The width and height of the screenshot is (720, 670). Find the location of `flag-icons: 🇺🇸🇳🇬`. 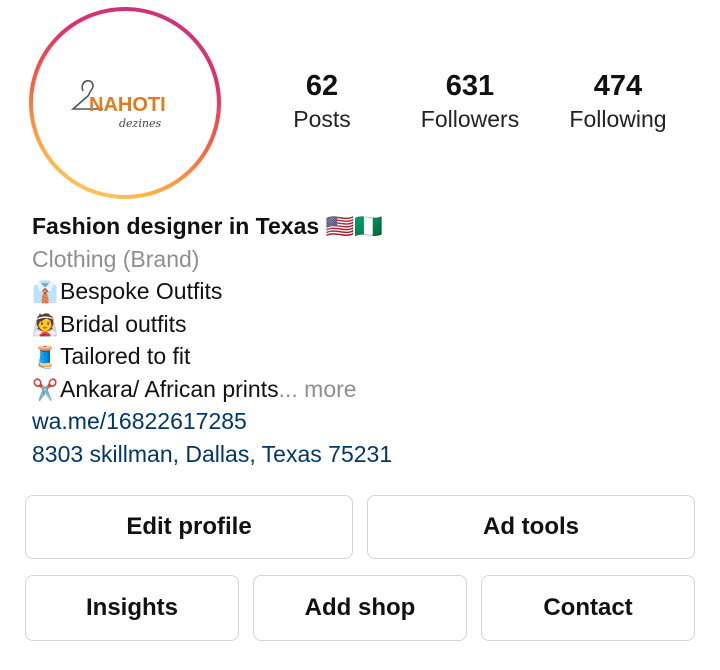

flag-icons: 🇺🇸🇳🇬 is located at coordinates (354, 226).